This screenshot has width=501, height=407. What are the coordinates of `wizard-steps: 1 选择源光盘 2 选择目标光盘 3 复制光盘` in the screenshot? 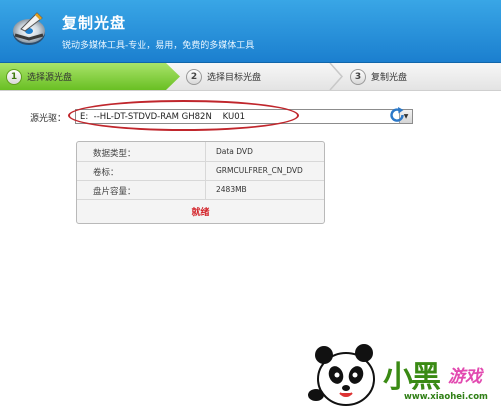 It's located at (250, 77).